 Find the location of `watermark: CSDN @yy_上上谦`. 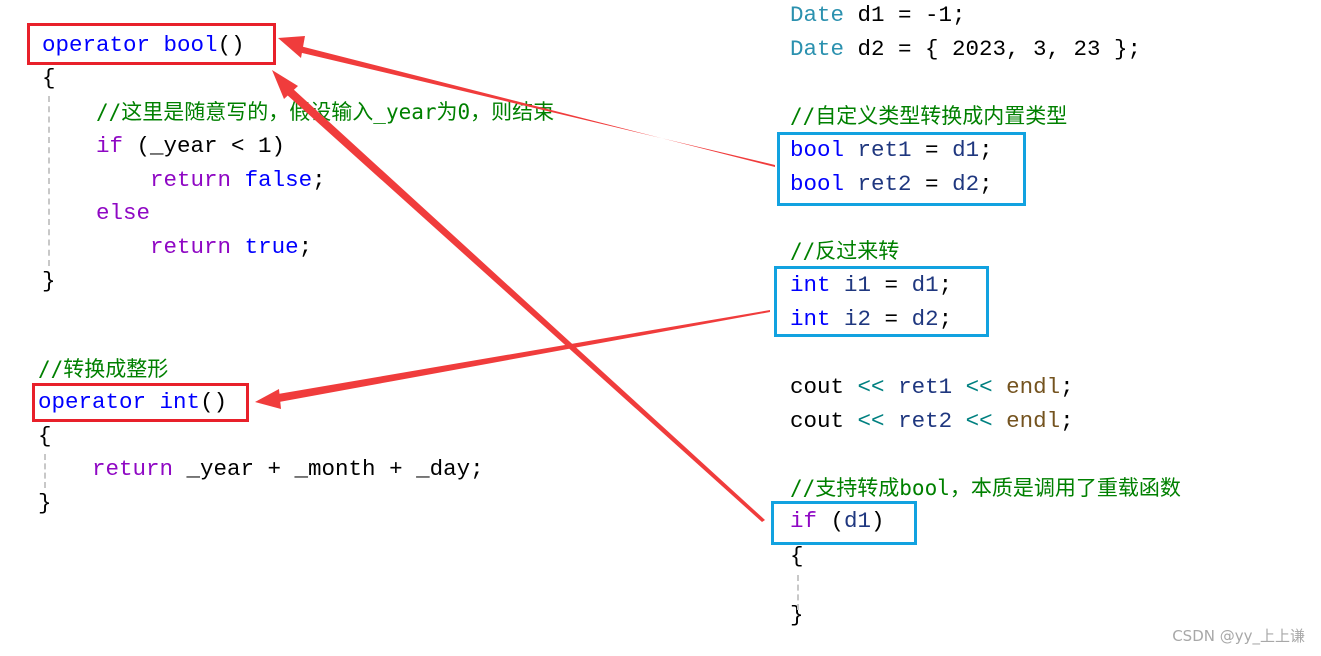

watermark: CSDN @yy_上上谦 is located at coordinates (1238, 636).